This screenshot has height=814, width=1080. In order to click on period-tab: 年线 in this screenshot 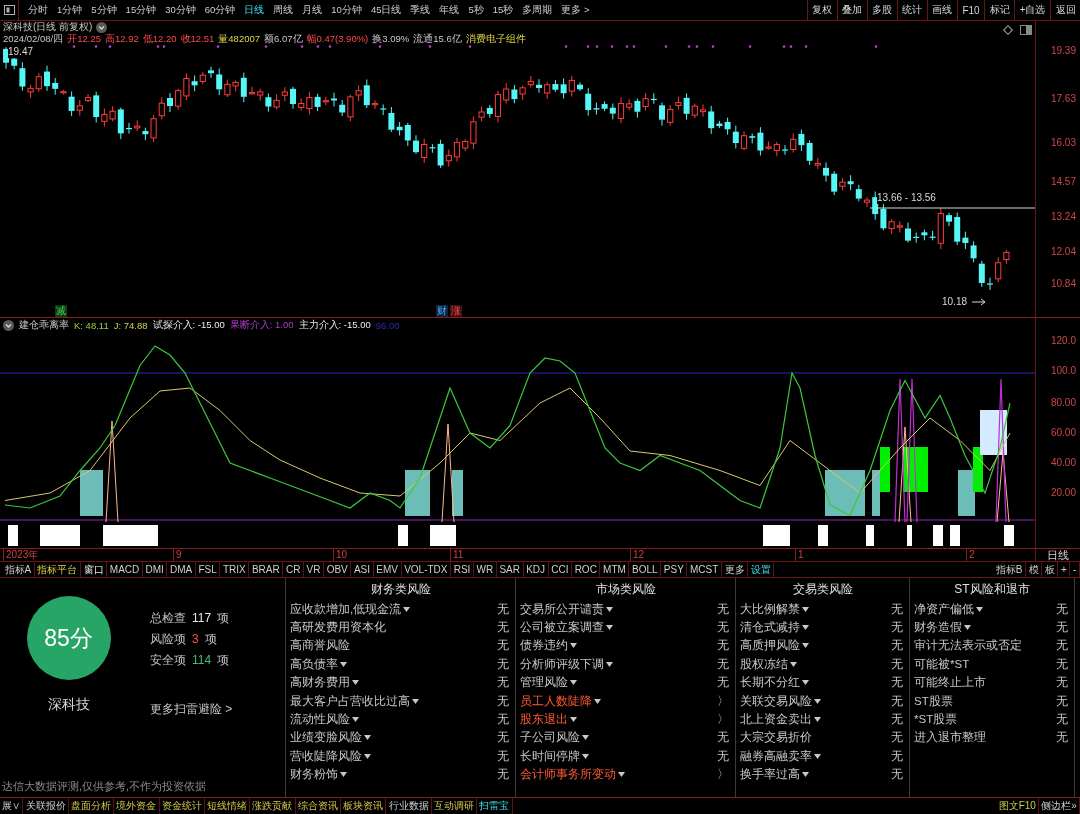, I will do `click(449, 10)`.